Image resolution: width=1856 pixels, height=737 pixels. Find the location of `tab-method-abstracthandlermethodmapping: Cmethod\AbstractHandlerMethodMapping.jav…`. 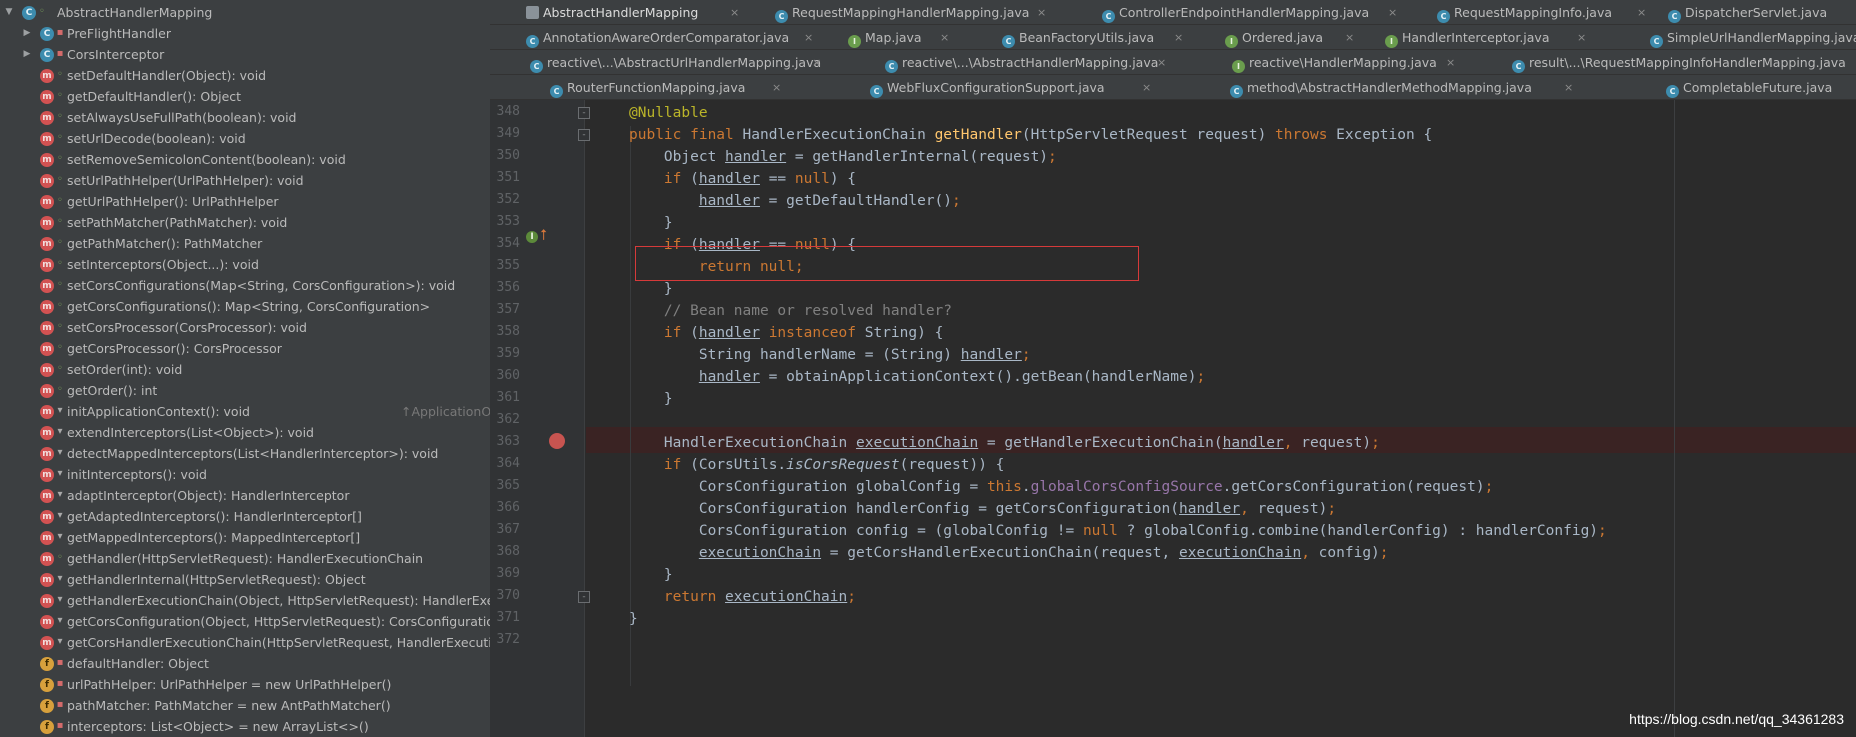

tab-method-abstracthandlermethodmapping: Cmethod\AbstractHandlerMethodMapping.jav… is located at coordinates (1410, 87).